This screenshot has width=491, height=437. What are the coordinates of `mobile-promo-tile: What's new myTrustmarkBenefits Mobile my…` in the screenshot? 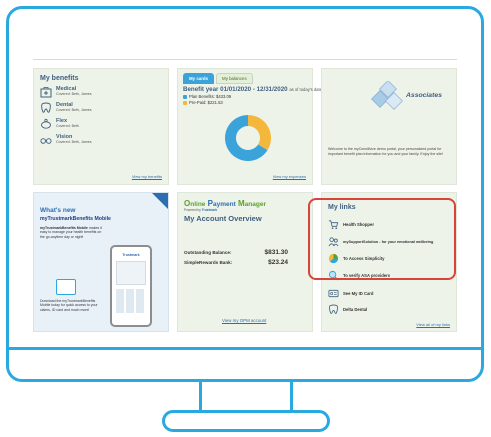 It's located at (101, 262).